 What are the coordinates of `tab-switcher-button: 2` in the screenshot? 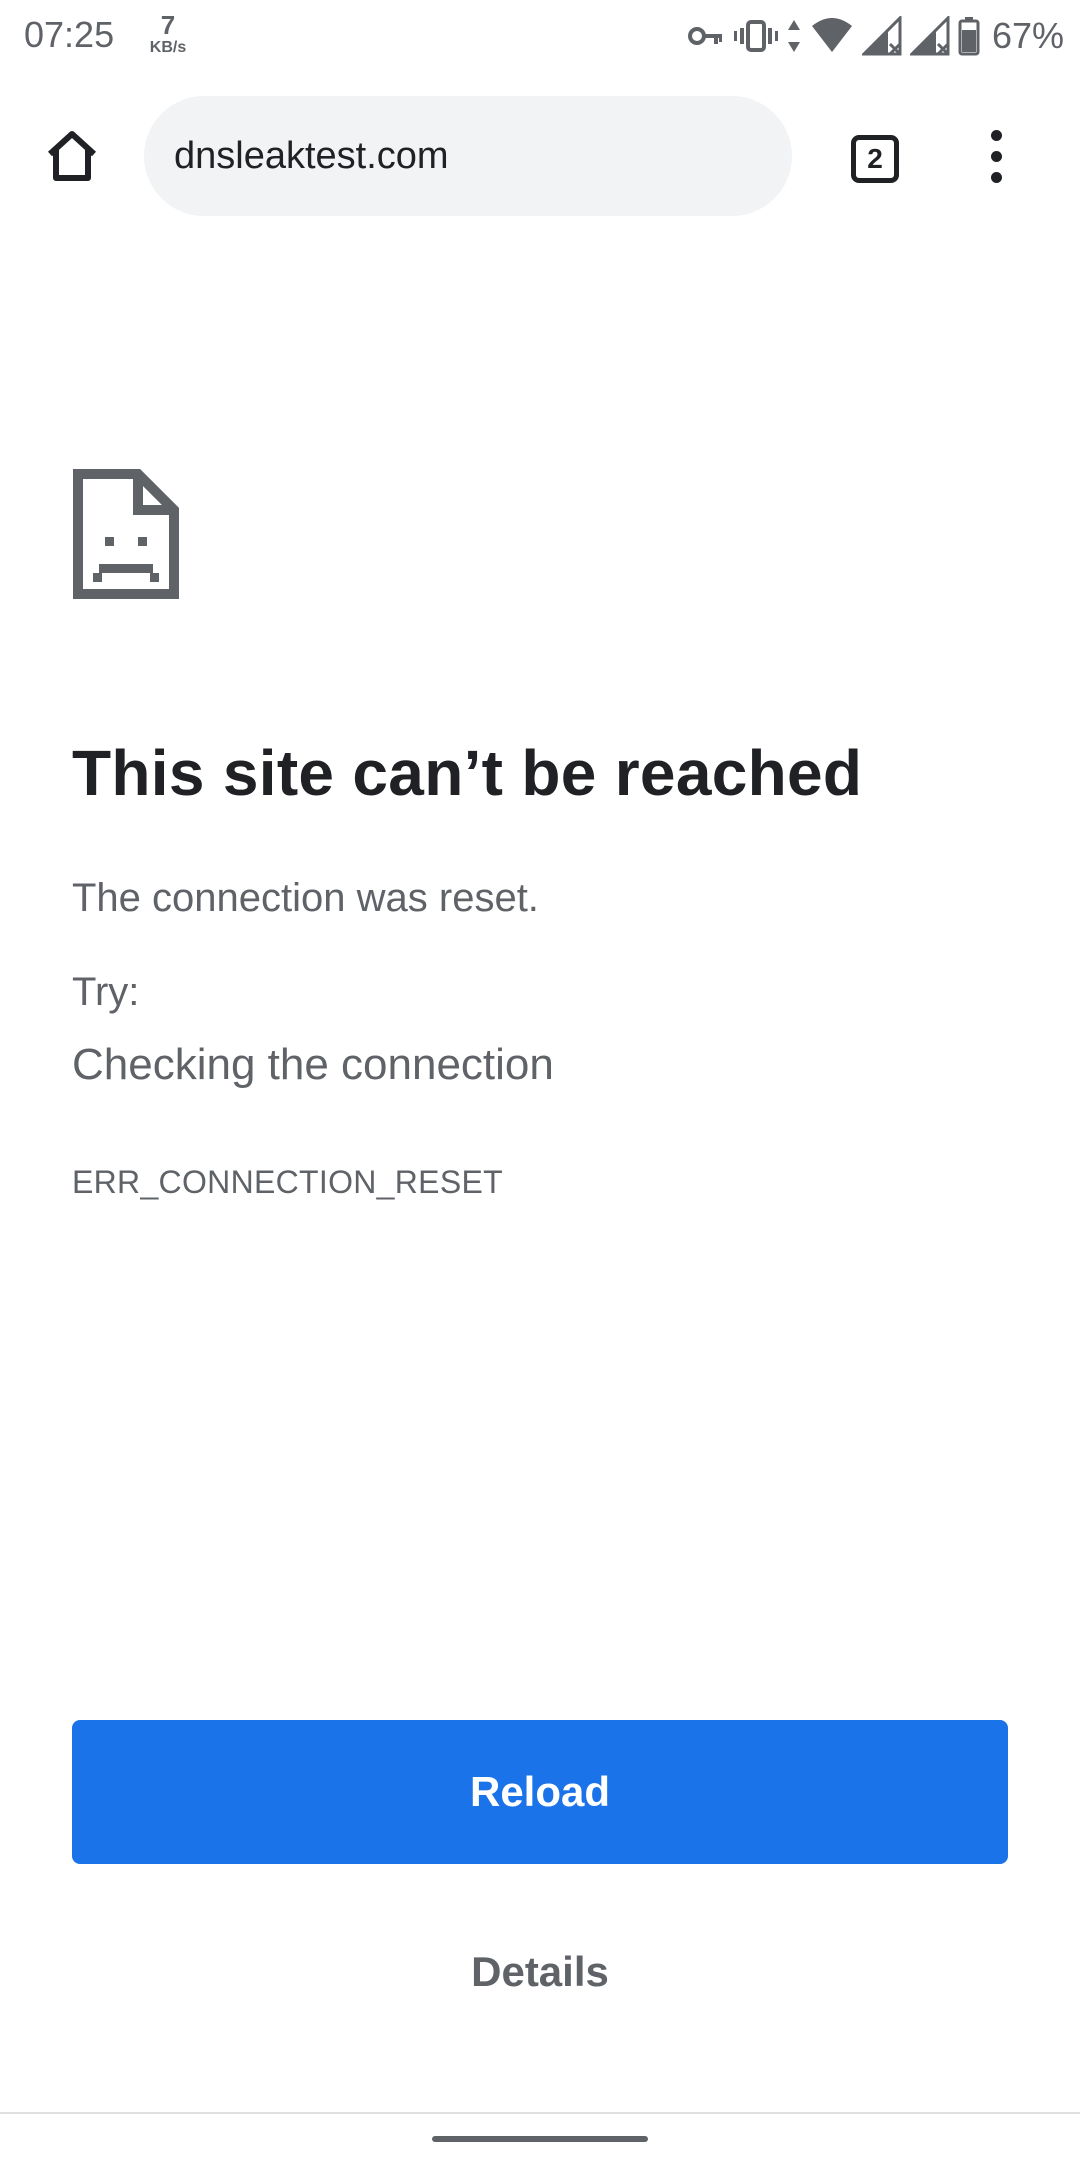 It's located at (875, 159).